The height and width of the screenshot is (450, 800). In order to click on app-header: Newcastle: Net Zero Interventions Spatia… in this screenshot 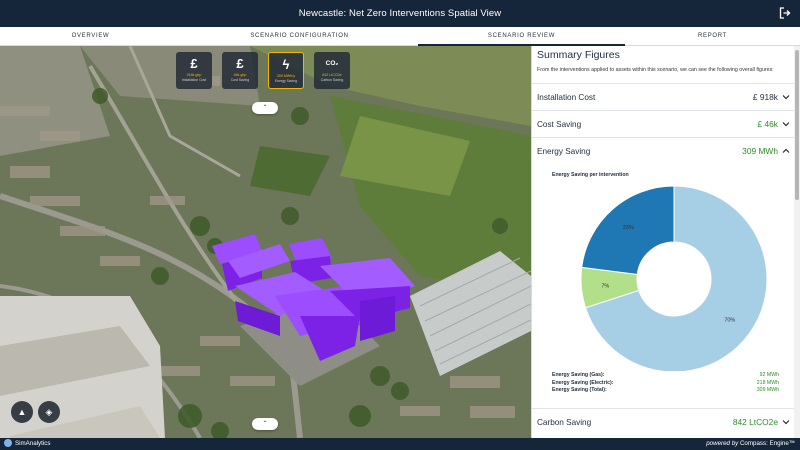, I will do `click(400, 13)`.